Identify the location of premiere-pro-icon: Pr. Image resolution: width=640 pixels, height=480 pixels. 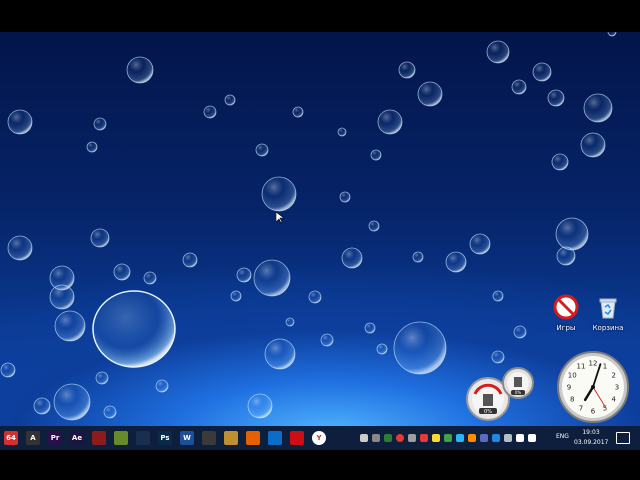
(55, 438).